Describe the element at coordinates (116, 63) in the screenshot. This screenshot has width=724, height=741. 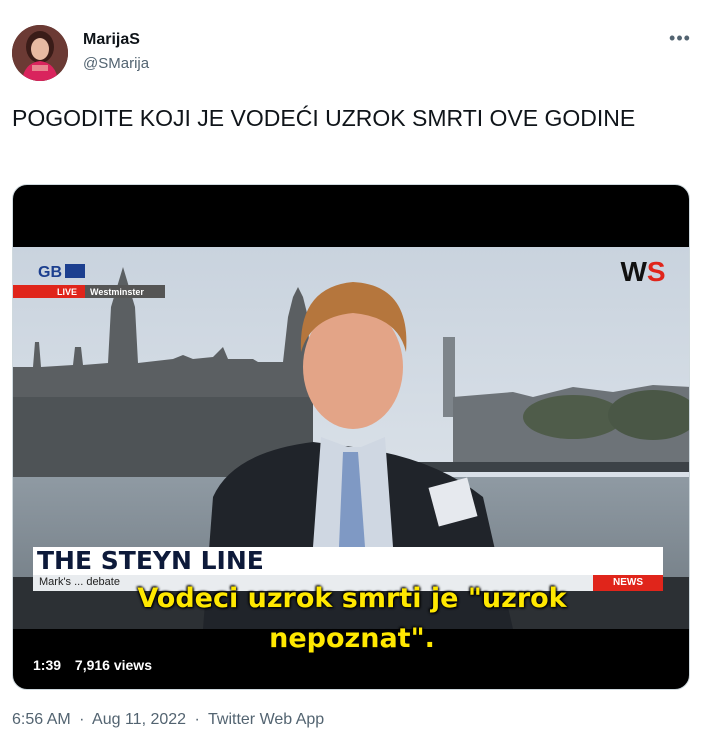
I see `author-handle: @SMarija` at that location.